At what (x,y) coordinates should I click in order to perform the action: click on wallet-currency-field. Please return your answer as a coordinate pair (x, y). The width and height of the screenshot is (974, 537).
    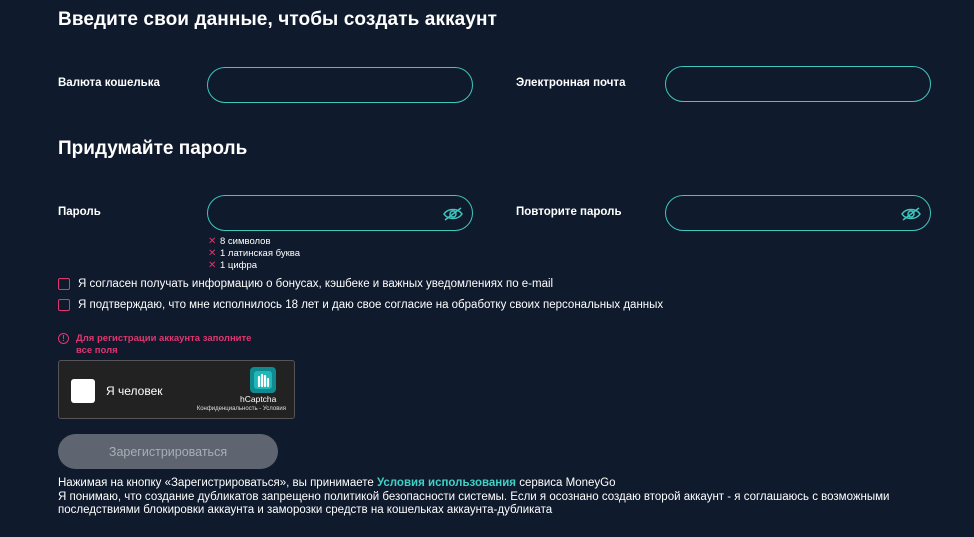
    Looking at the image, I should click on (340, 85).